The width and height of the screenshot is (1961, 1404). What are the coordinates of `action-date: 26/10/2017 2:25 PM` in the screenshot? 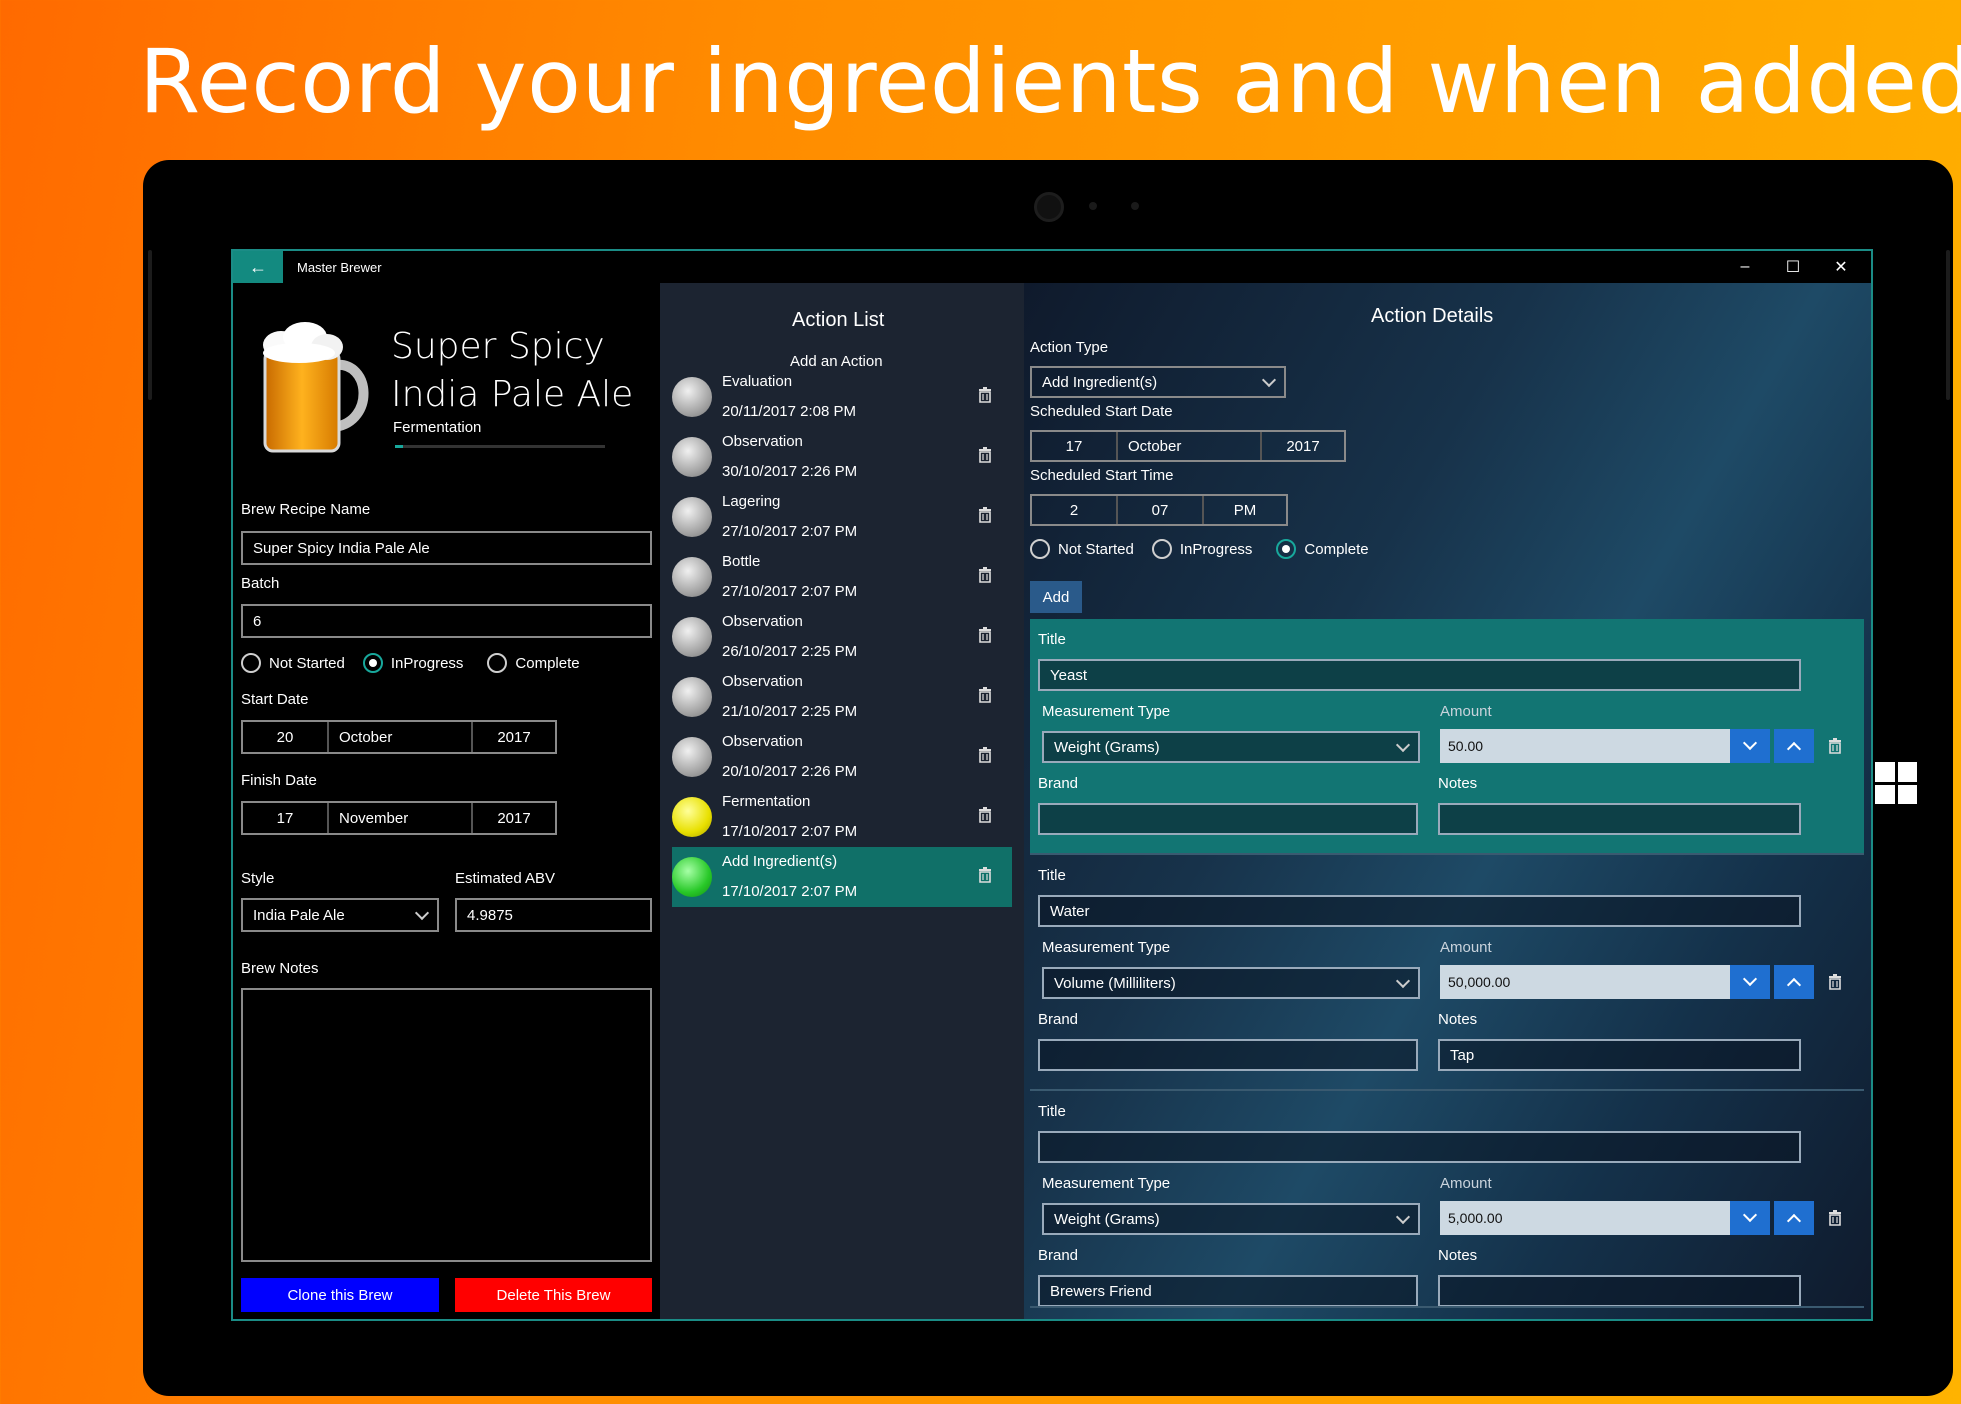 It's located at (790, 651).